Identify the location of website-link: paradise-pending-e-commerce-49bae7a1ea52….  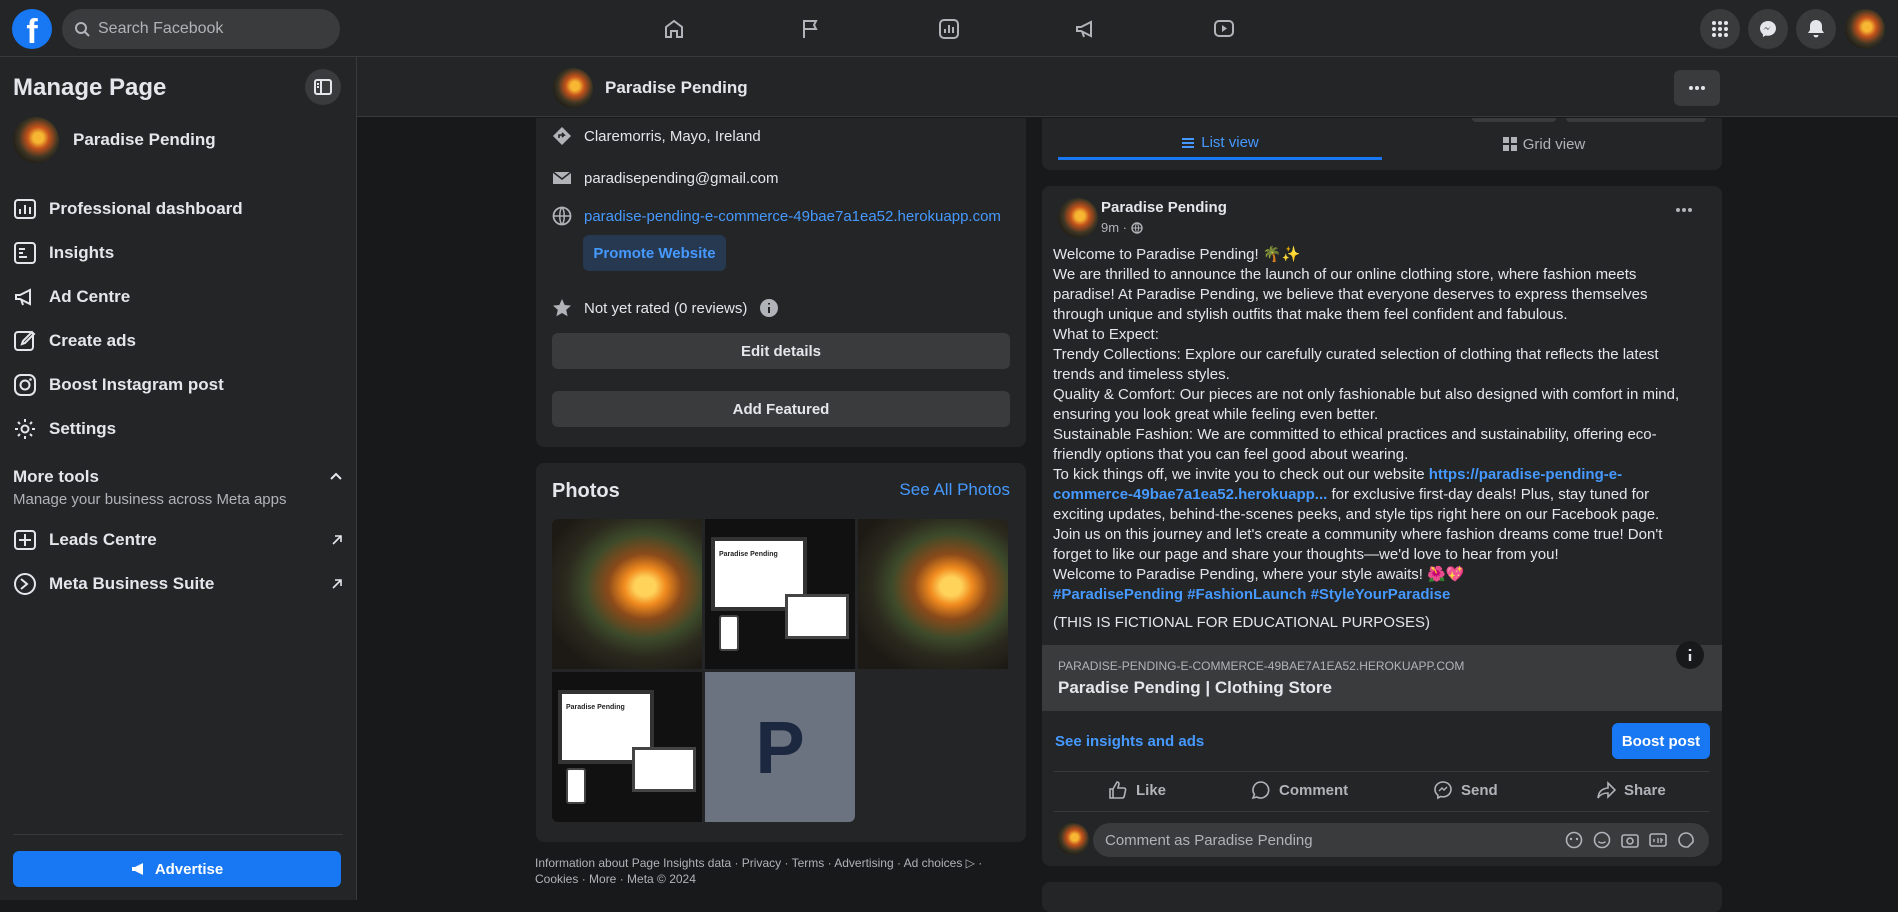
(792, 216).